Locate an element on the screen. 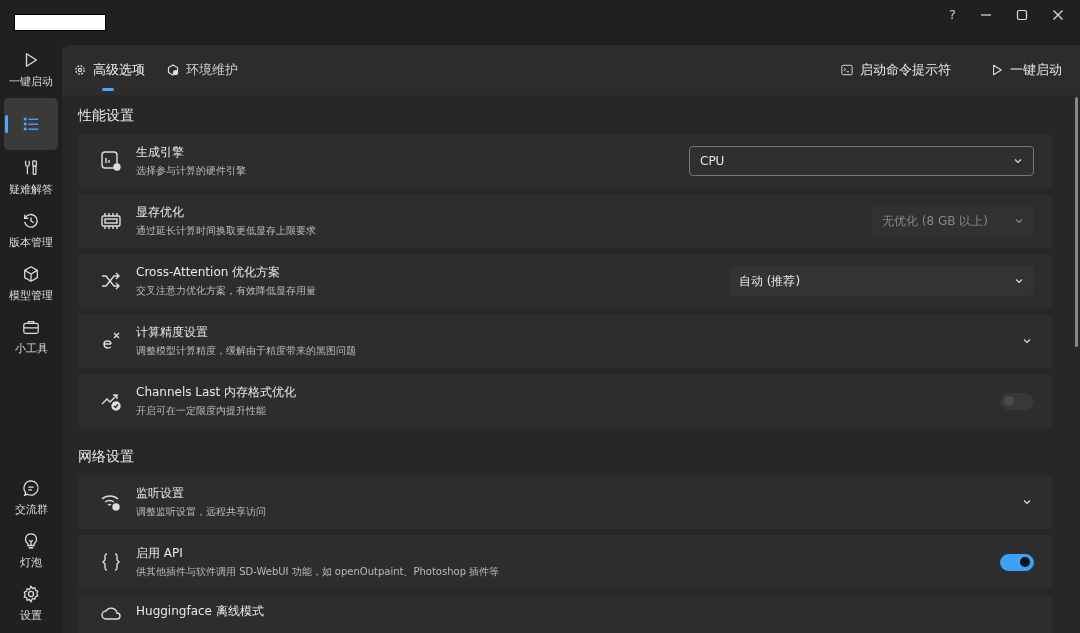 This screenshot has width=1080, height=633. setting-title: Cross-Attention 优化方案 is located at coordinates (209, 272).